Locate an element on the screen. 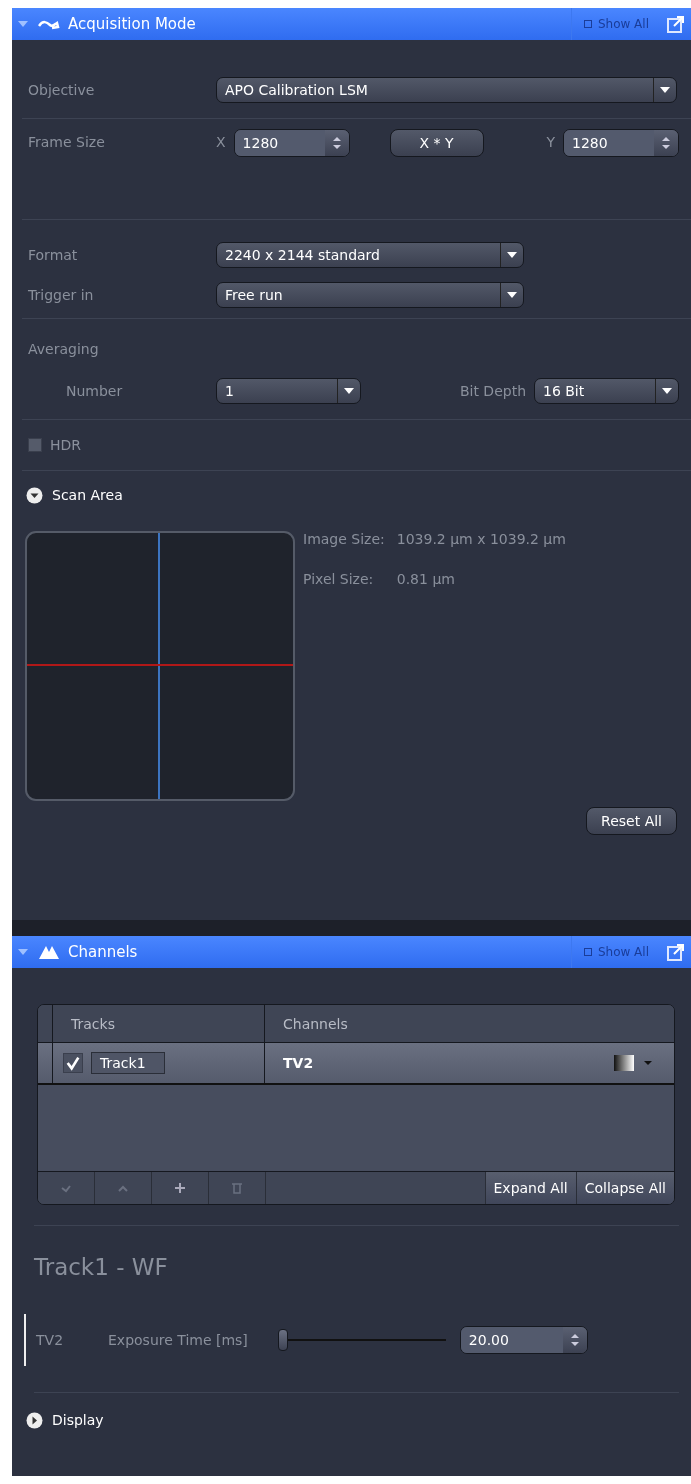 Image resolution: width=691 pixels, height=1484 pixels. collapse-all-button: Collapse All is located at coordinates (625, 1188).